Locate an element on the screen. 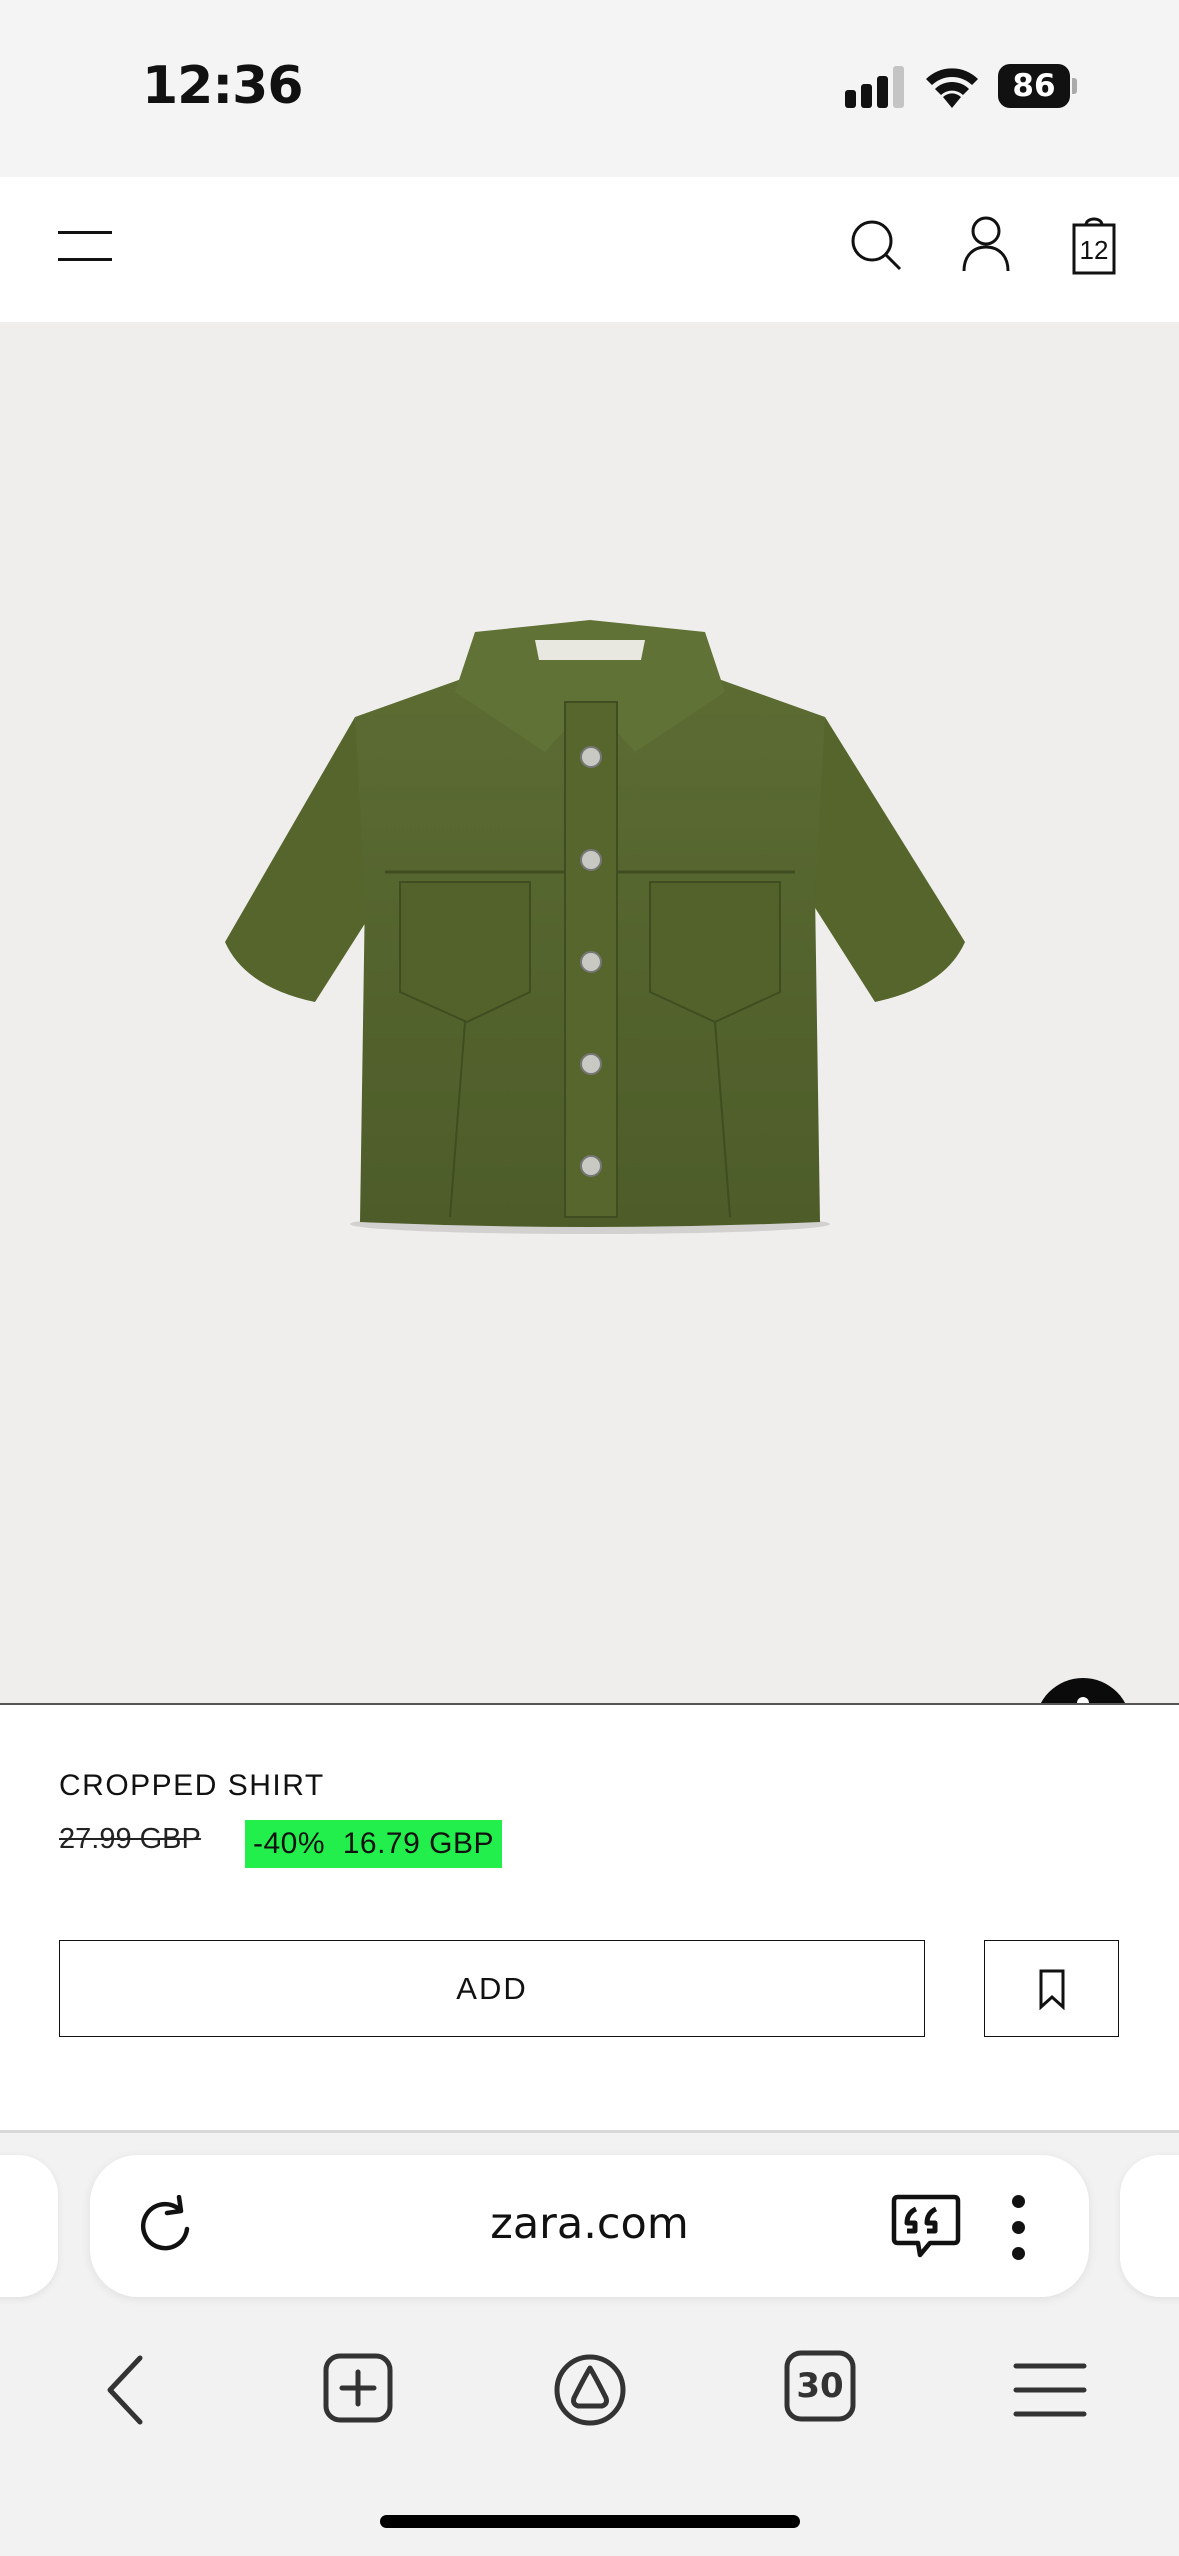 This screenshot has height=2556, width=1179. home-indicator is located at coordinates (590, 2521).